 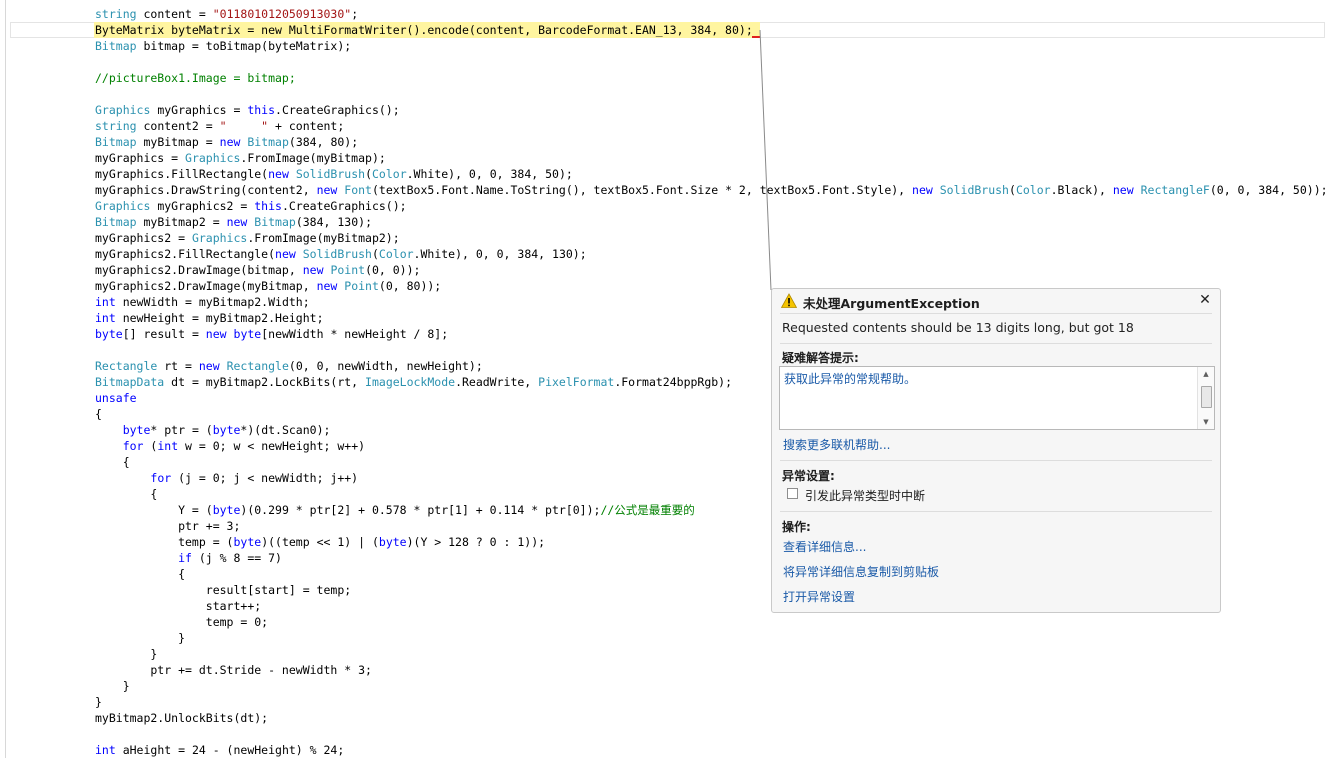 I want to click on code-token: temp = (, so click(x=164, y=542).